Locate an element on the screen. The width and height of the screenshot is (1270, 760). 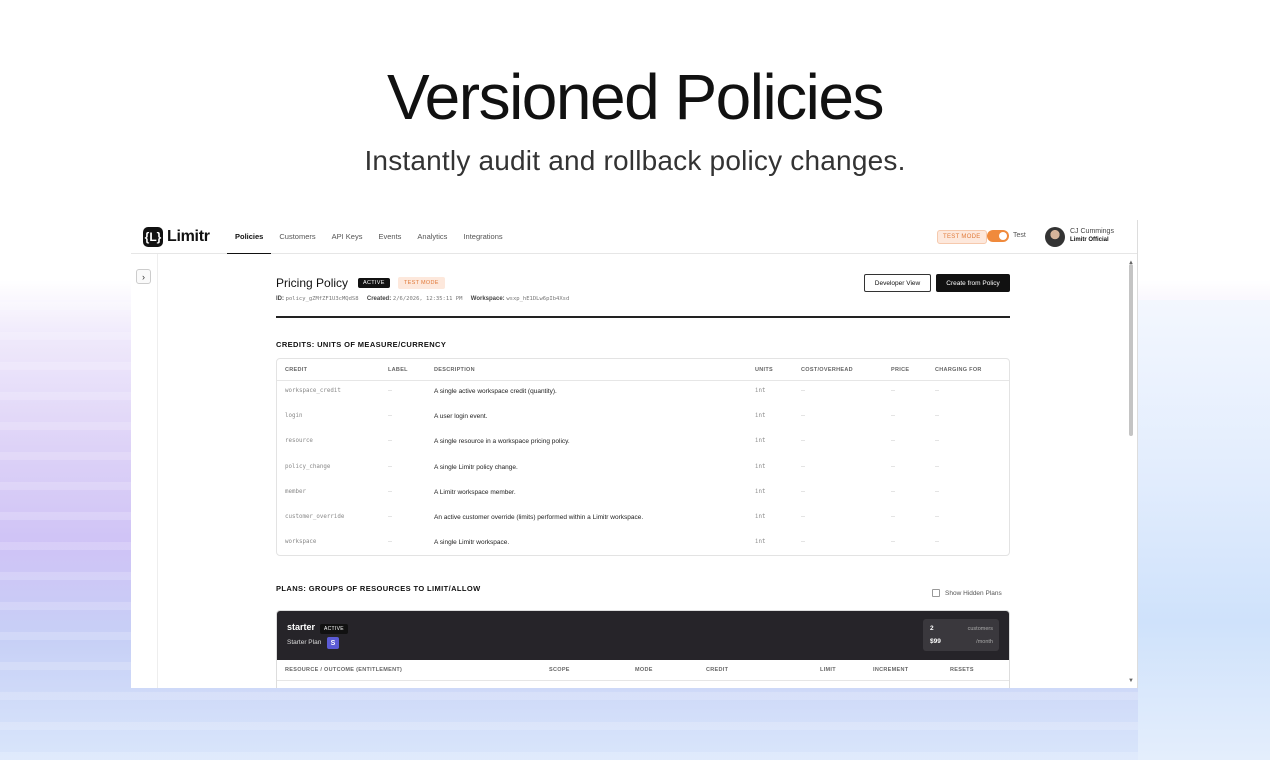
col-label: LABEL is located at coordinates (398, 370).